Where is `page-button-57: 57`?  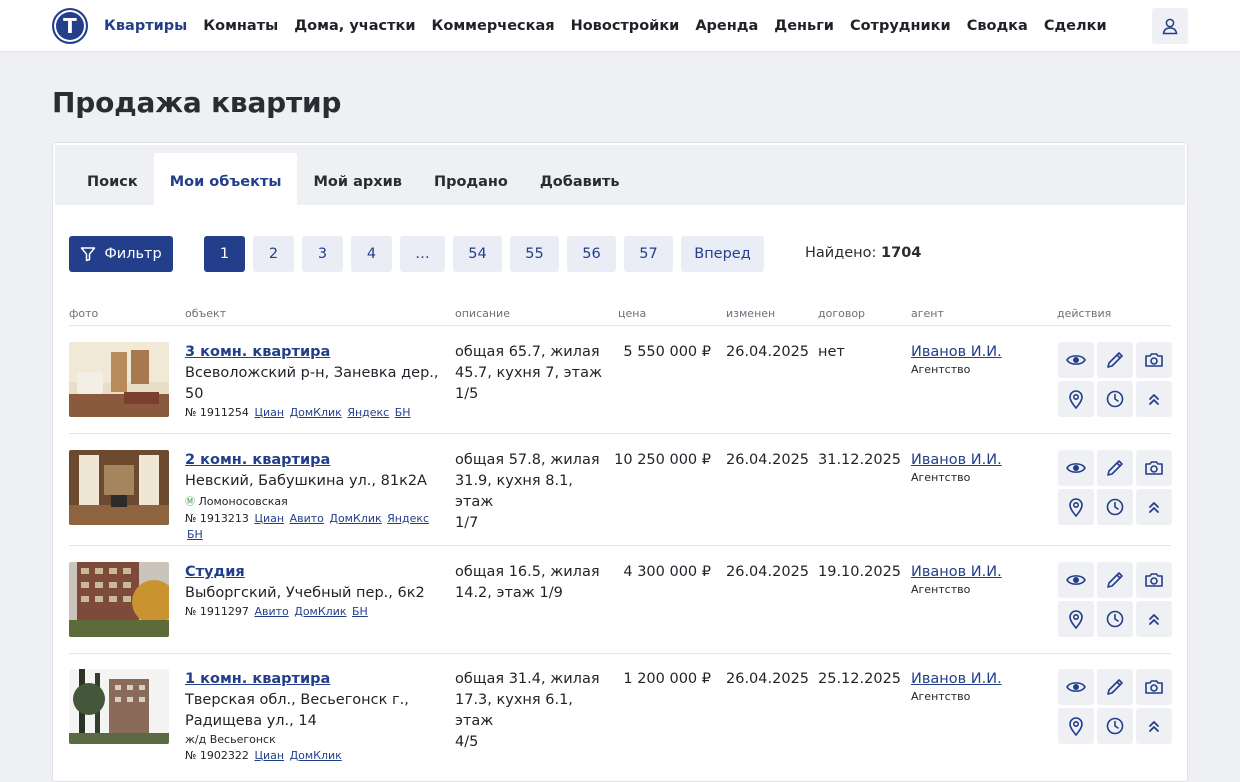
page-button-57: 57 is located at coordinates (648, 254).